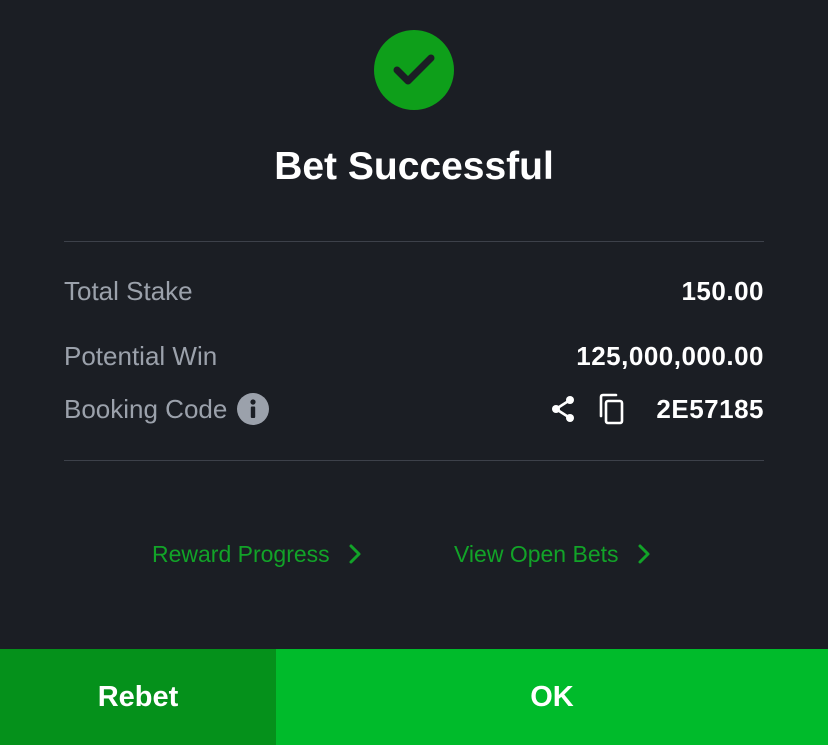  I want to click on ok-button: OK, so click(552, 697).